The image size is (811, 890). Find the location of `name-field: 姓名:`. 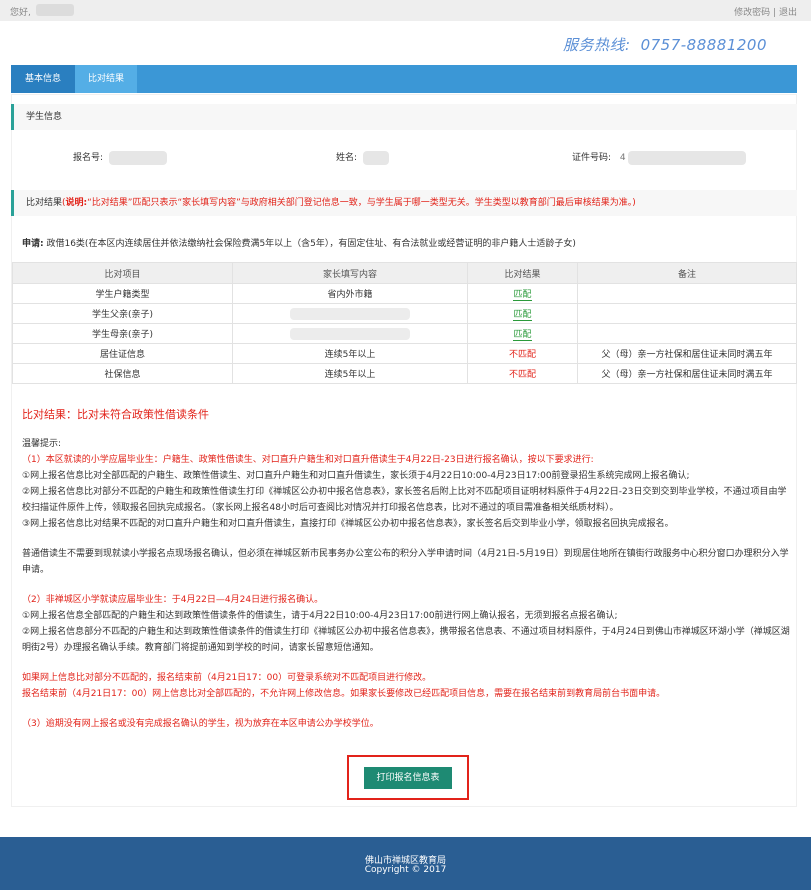

name-field: 姓名: is located at coordinates (363, 157).